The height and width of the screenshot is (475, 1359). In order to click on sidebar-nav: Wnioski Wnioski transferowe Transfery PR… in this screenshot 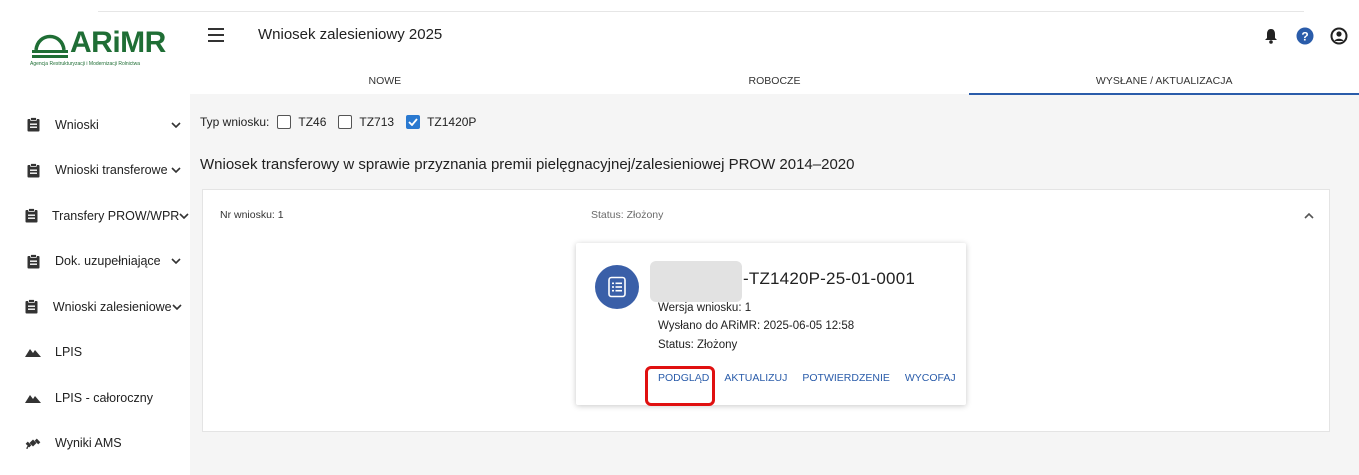, I will do `click(95, 284)`.